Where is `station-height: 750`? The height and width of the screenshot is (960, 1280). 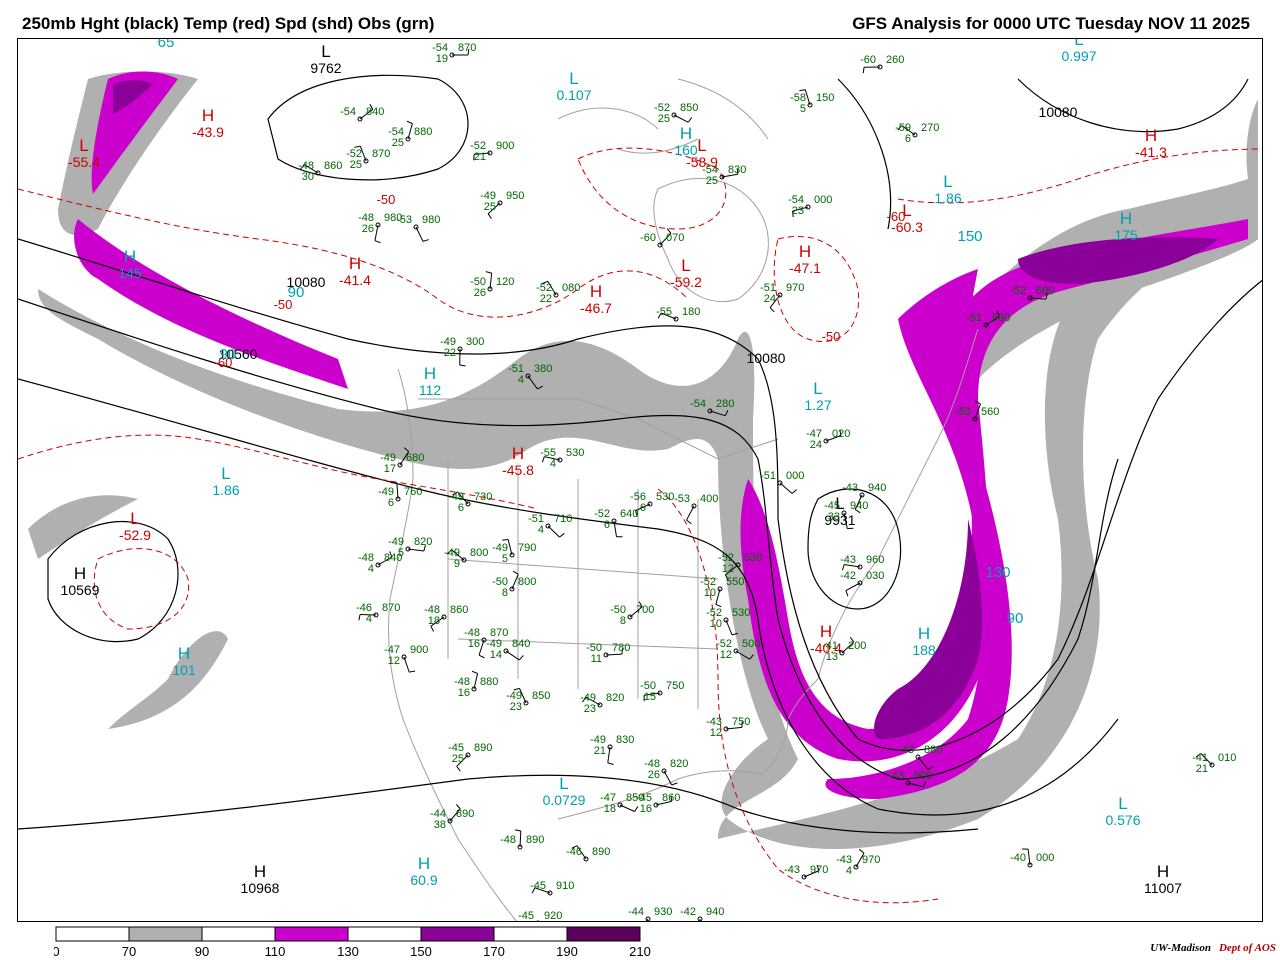 station-height: 750 is located at coordinates (675, 686).